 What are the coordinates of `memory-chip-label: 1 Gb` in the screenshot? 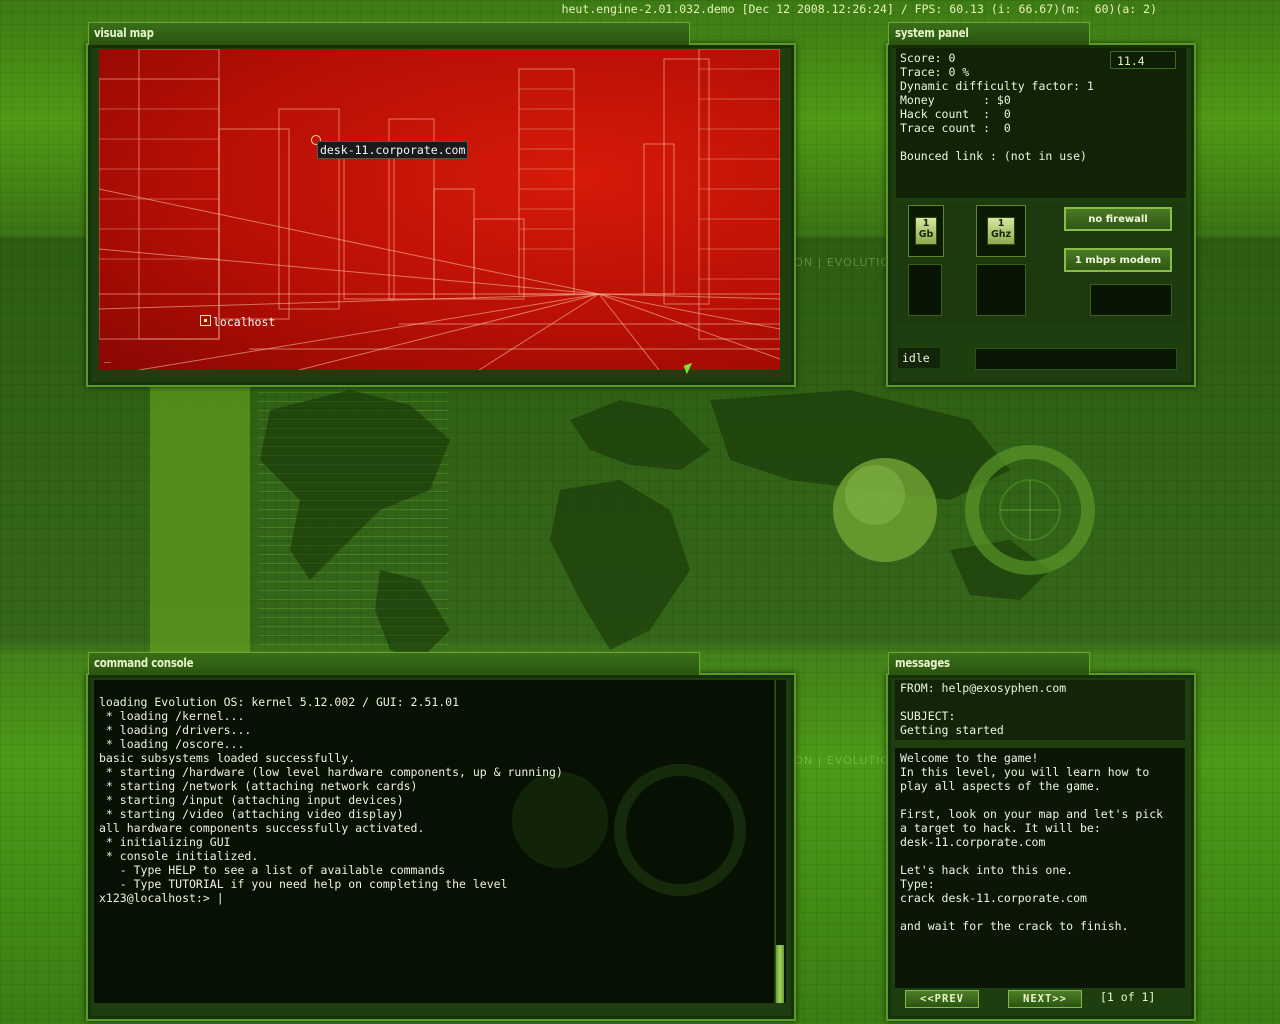 It's located at (926, 231).